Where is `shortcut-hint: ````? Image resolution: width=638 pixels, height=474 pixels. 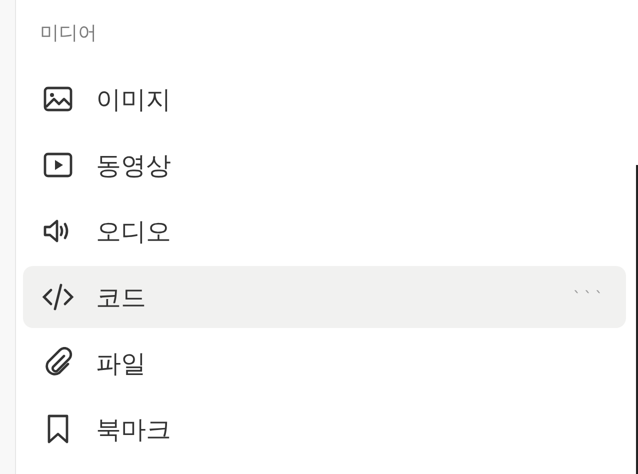 shortcut-hint: ``` is located at coordinates (589, 297).